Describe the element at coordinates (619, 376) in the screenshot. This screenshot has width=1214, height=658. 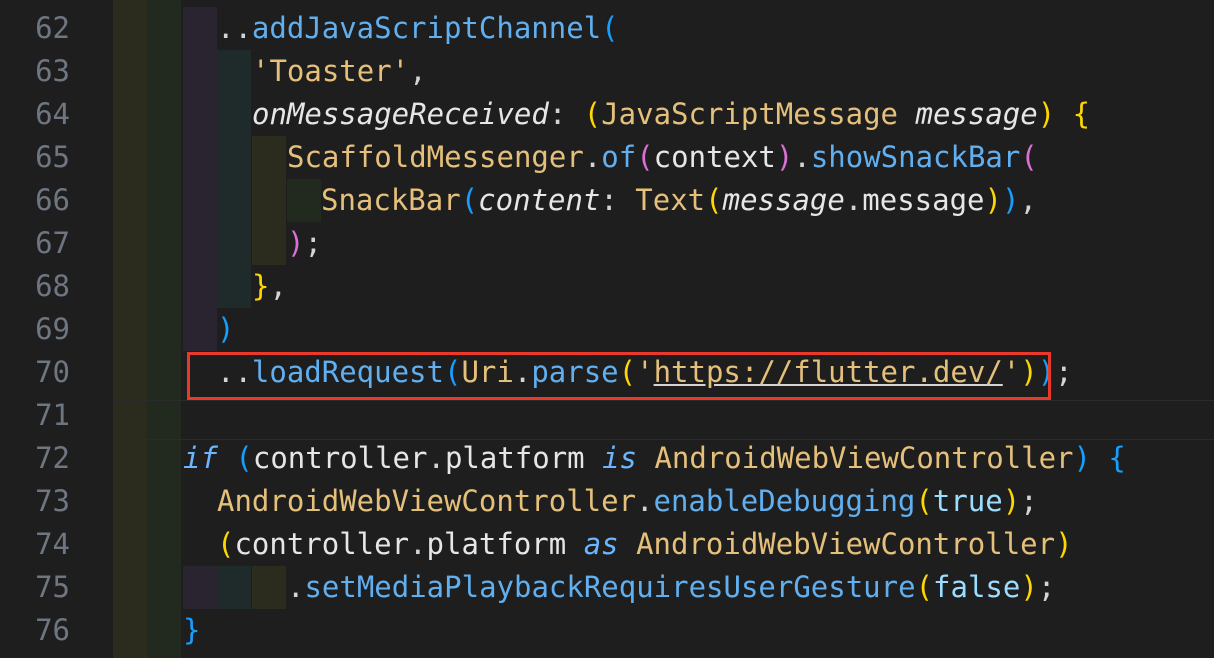
I see `highlight-box` at that location.